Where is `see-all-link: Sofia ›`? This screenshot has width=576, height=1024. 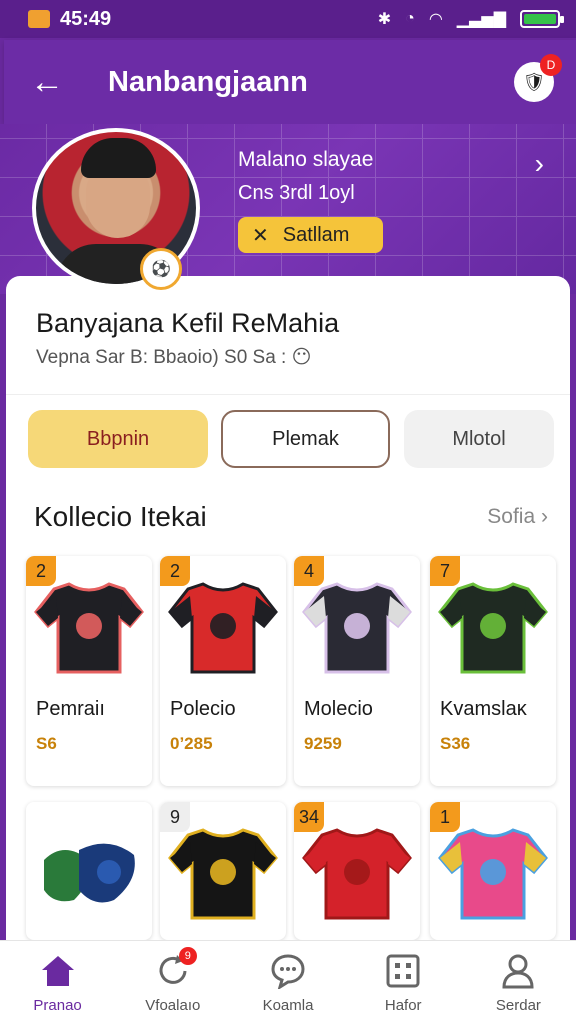 see-all-link: Sofia › is located at coordinates (517, 517).